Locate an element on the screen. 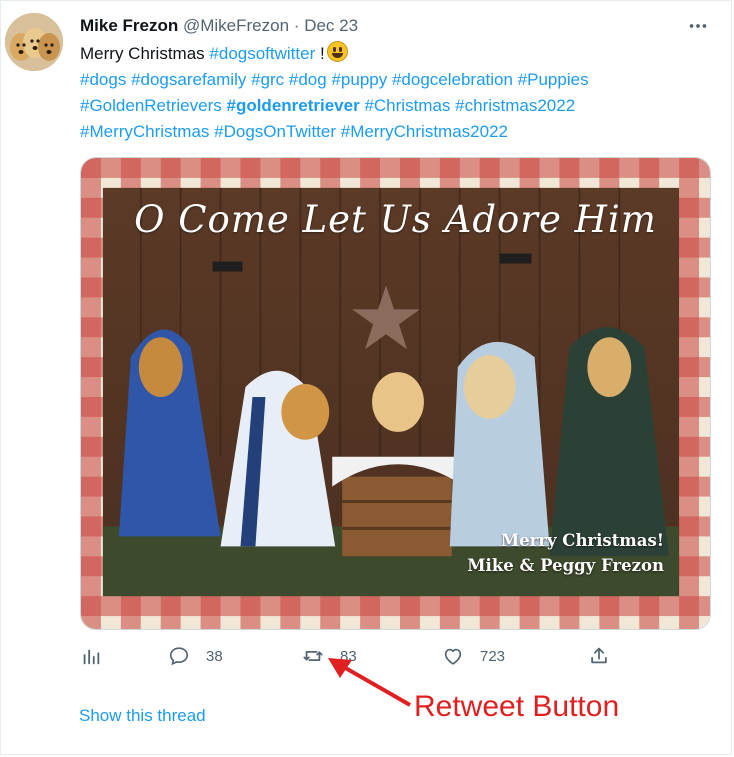 This screenshot has width=734, height=757. hashtag: #MerryChristmas is located at coordinates (144, 131).